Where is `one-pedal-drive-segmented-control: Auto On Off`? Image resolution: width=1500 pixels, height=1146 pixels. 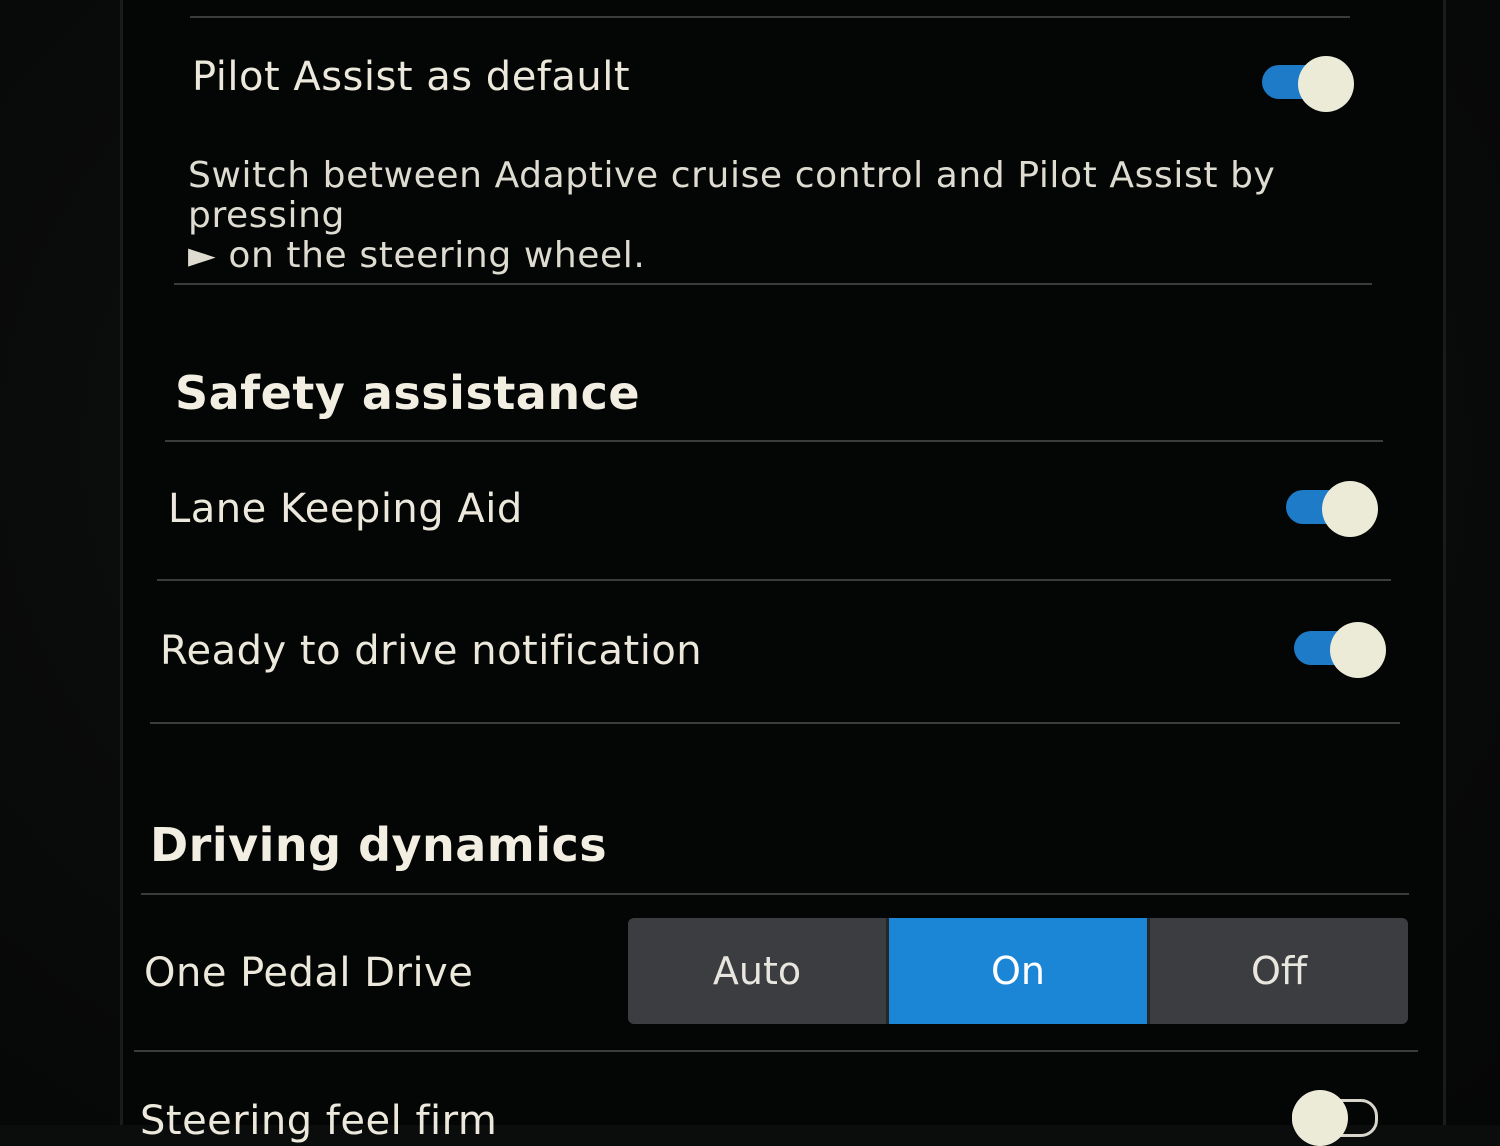 one-pedal-drive-segmented-control: Auto On Off is located at coordinates (1018, 971).